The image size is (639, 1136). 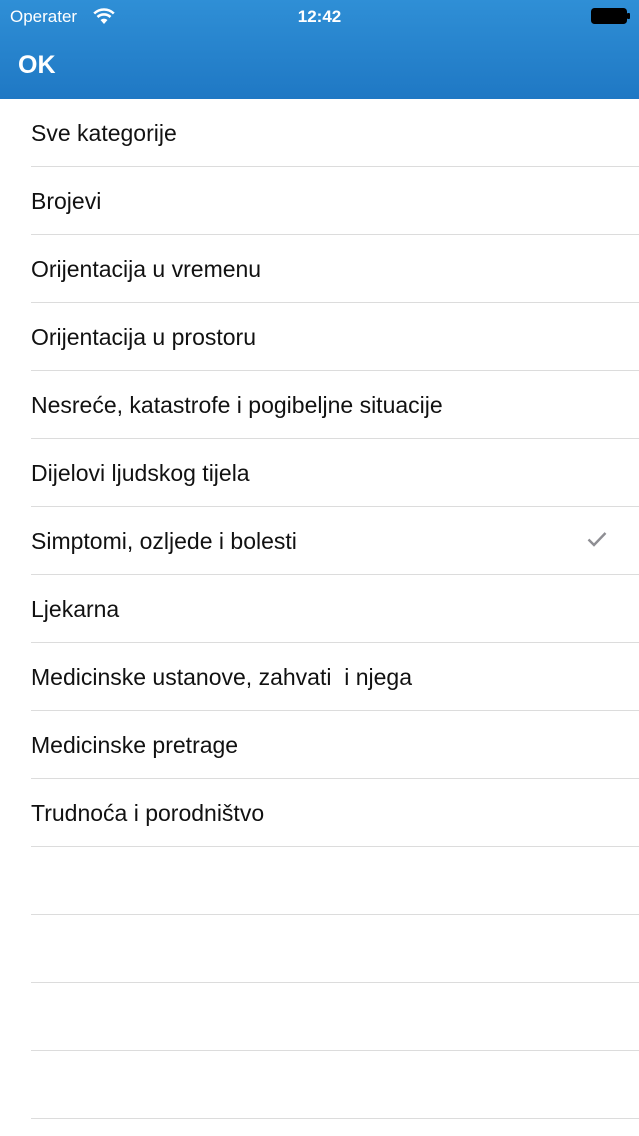 What do you see at coordinates (610, 16) in the screenshot?
I see `battery-icon` at bounding box center [610, 16].